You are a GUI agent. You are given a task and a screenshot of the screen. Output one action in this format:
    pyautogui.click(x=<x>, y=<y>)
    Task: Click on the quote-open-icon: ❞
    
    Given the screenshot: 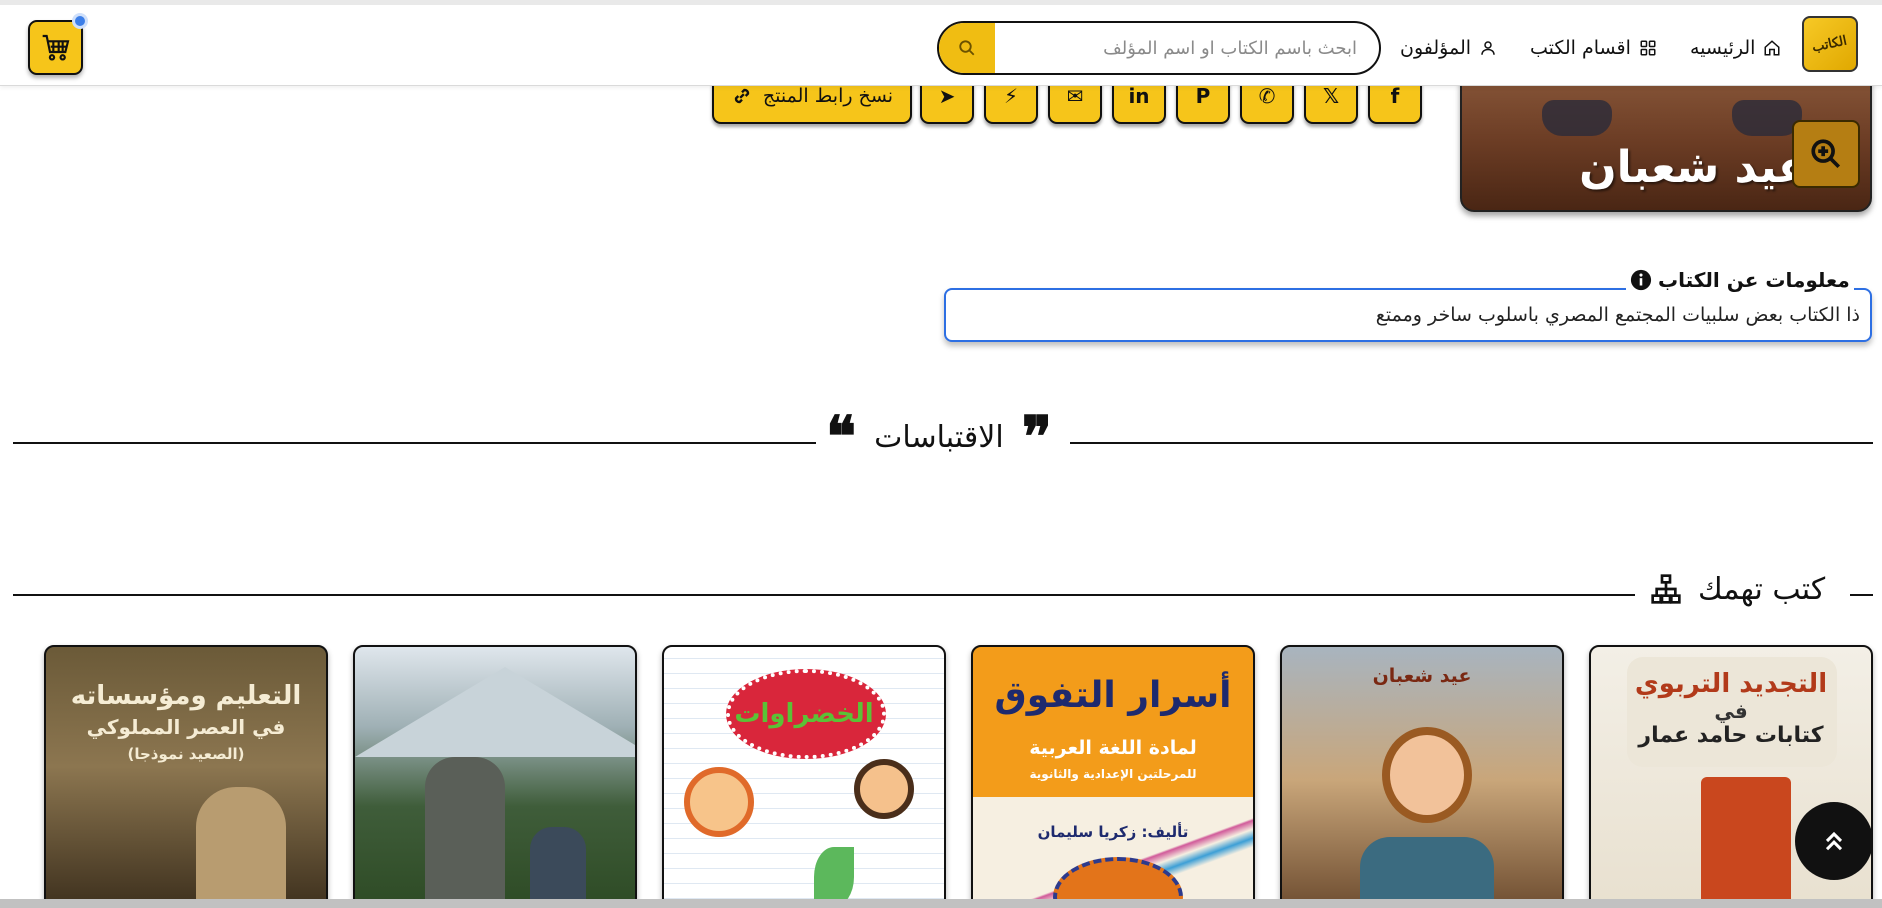 What is the action you would take?
    pyautogui.click(x=1036, y=437)
    